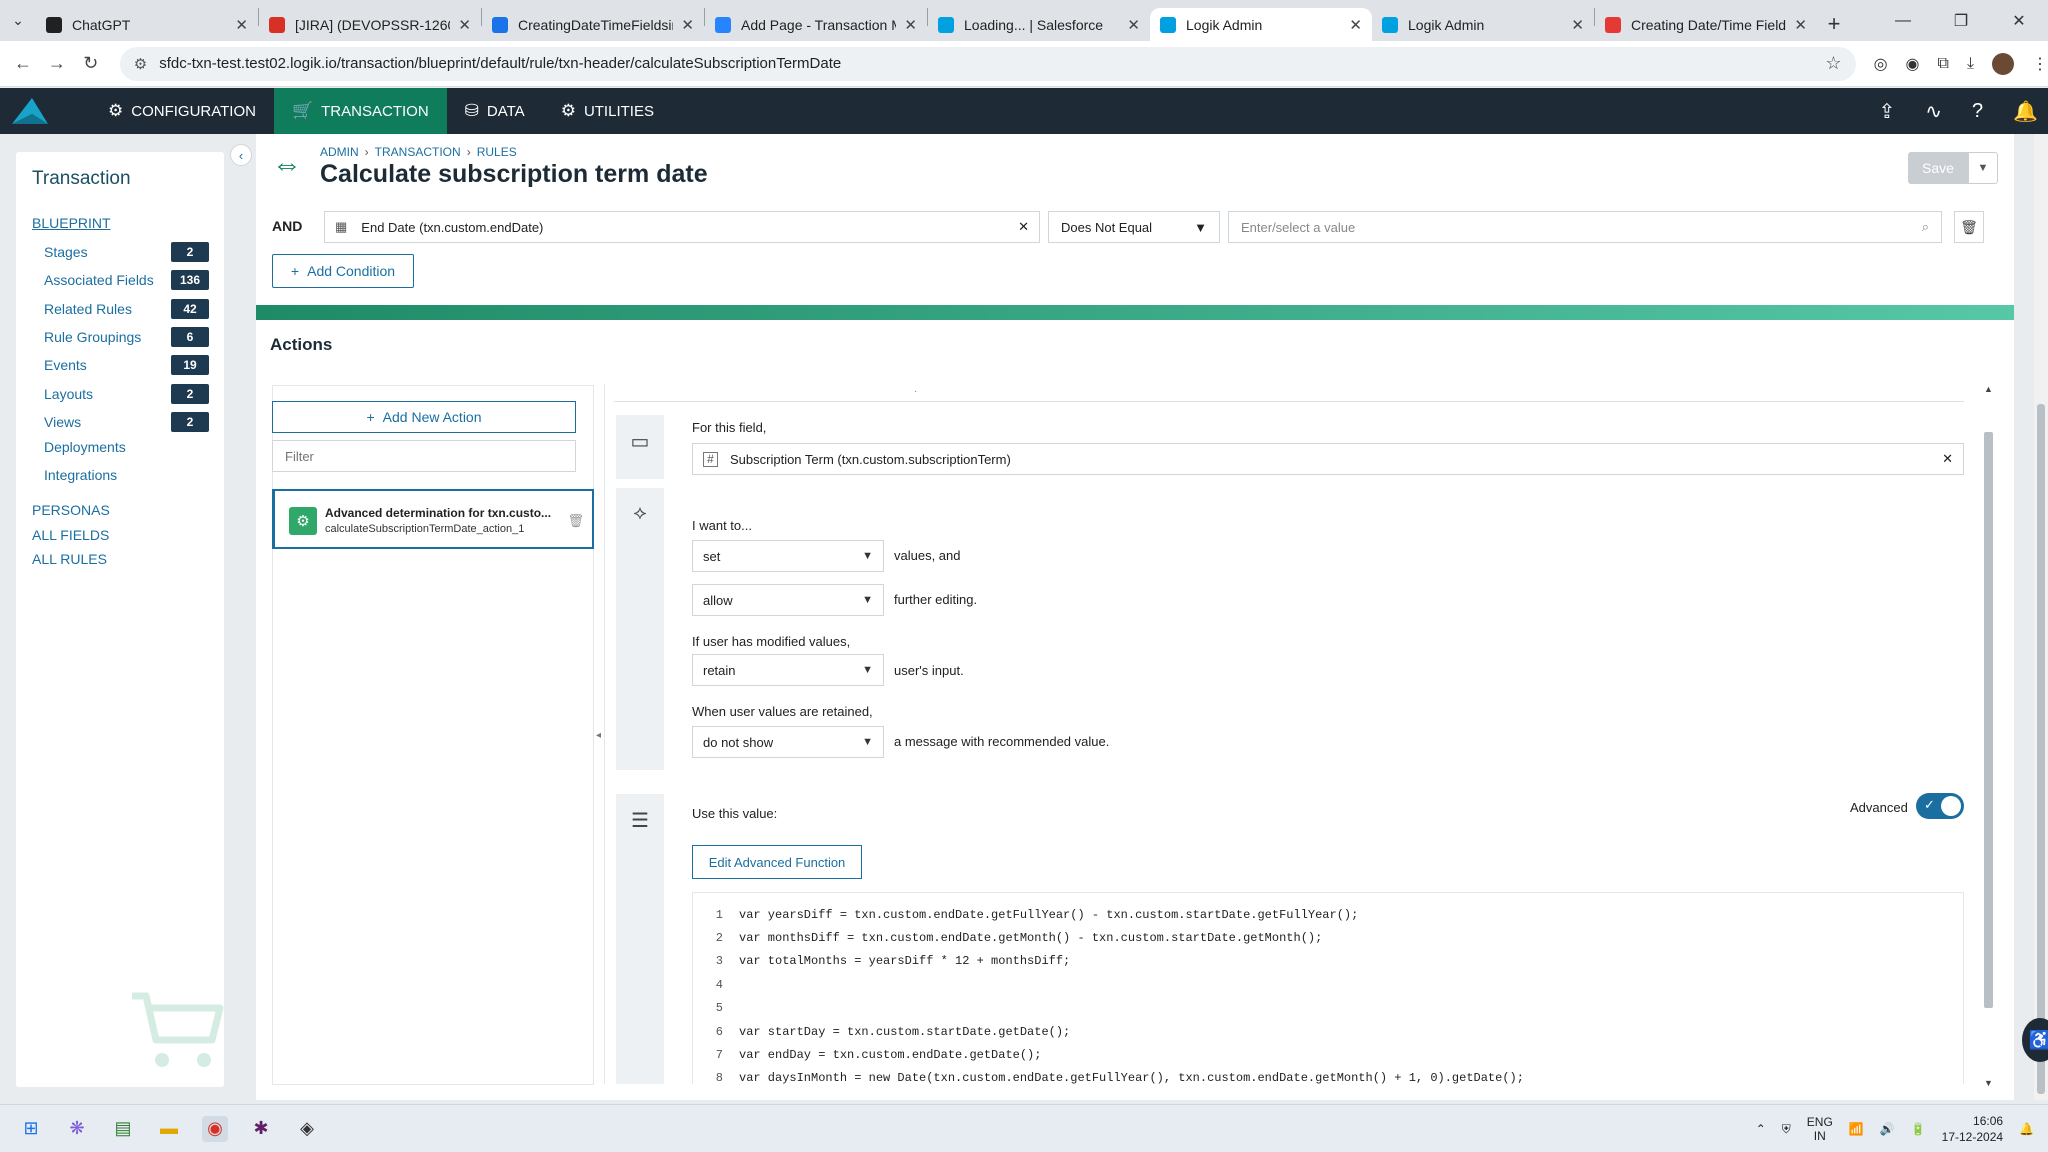 Image resolution: width=2048 pixels, height=1152 pixels. I want to click on condition-value-input: Enter/select a value ⌕, so click(1585, 227).